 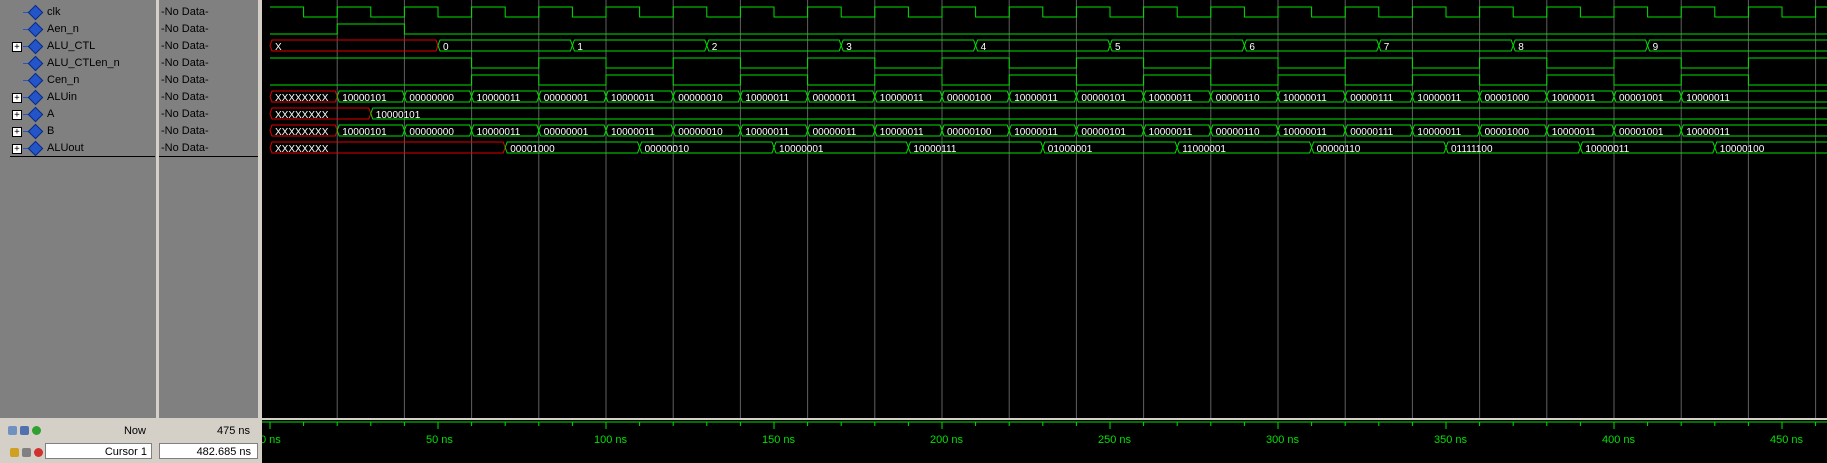 I want to click on signal-name: ALUout, so click(x=65, y=148).